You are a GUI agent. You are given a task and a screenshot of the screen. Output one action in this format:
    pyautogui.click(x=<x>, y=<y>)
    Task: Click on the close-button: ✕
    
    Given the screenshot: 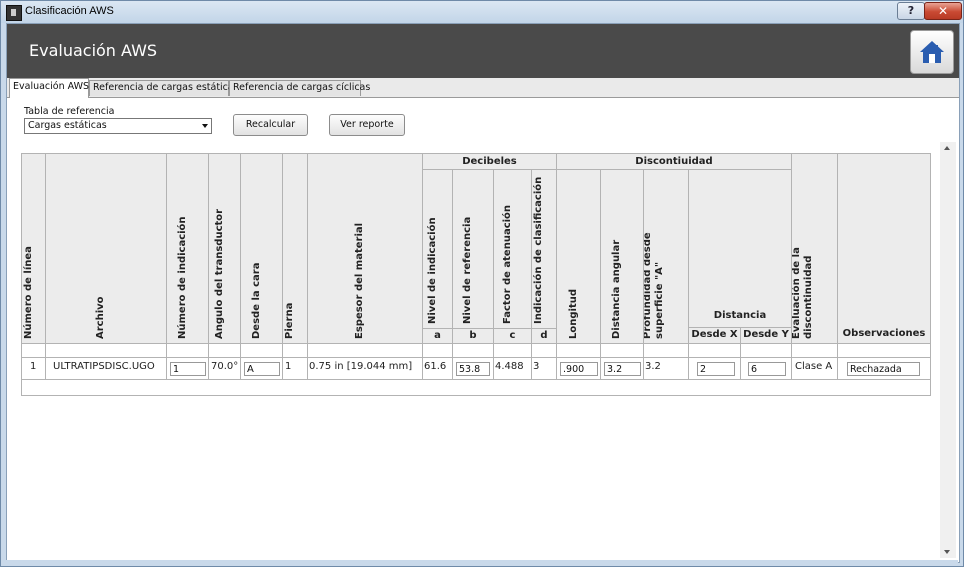 What is the action you would take?
    pyautogui.click(x=943, y=11)
    